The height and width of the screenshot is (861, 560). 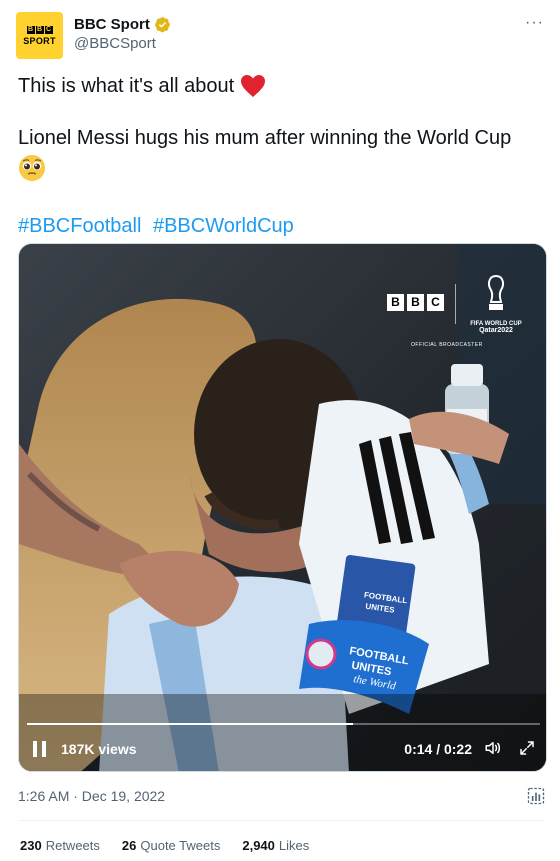 What do you see at coordinates (126, 86) in the screenshot?
I see `tweet-line-1-text: This is what it's all about` at bounding box center [126, 86].